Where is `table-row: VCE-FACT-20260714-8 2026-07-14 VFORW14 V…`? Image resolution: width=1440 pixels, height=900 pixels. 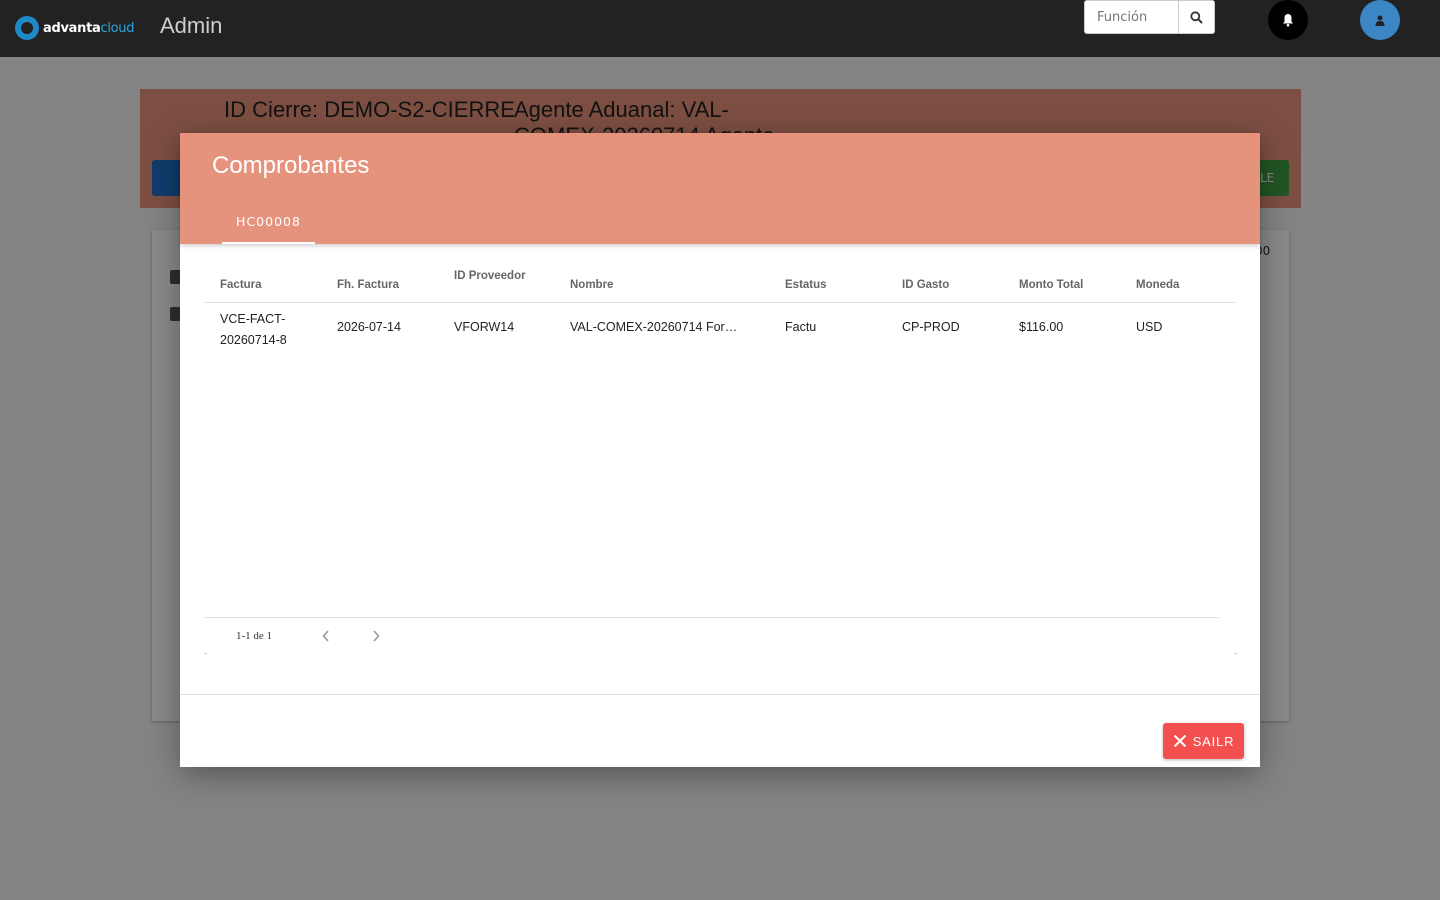
table-row: VCE-FACT-20260714-8 2026-07-14 VFORW14 V… is located at coordinates (720, 328).